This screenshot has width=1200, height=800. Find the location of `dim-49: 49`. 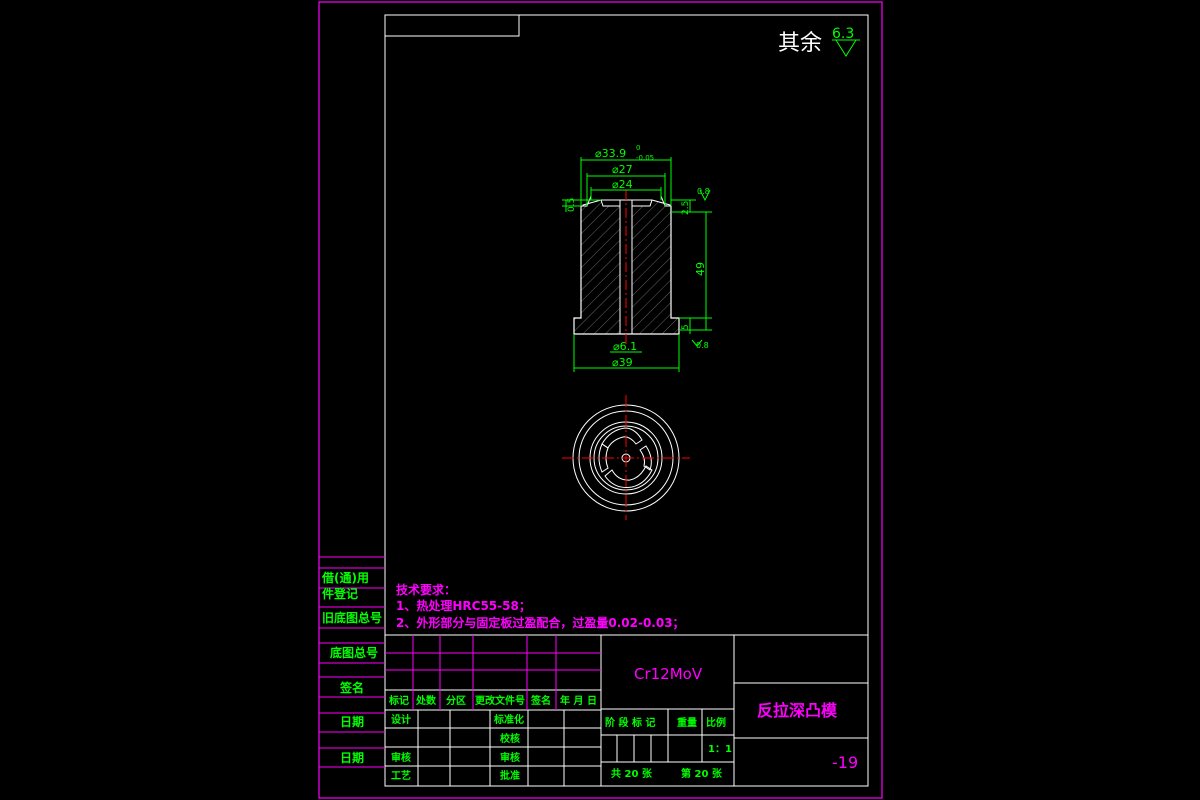

dim-49: 49 is located at coordinates (700, 269).